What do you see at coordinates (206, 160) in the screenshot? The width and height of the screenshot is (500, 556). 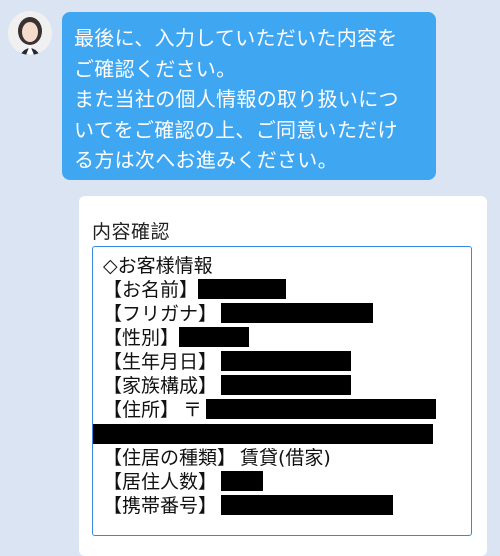 I see `message-line: る方は次へお進みください。` at bounding box center [206, 160].